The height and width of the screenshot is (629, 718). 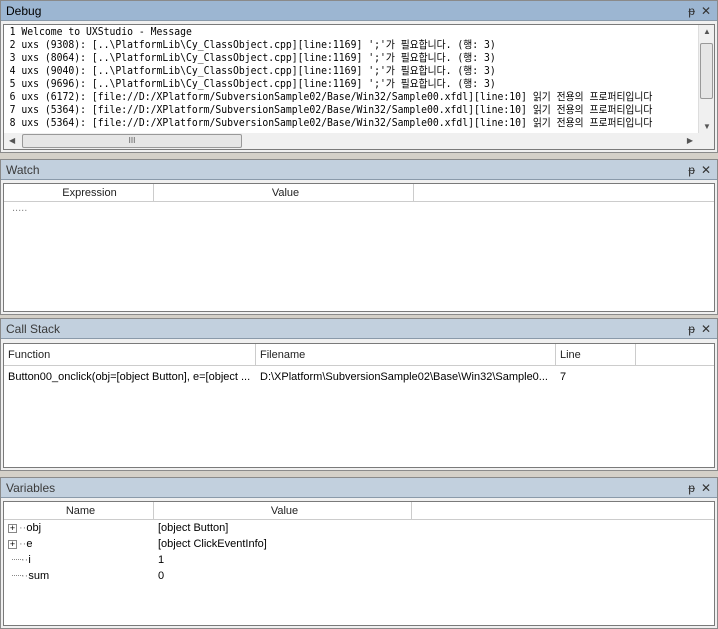 What do you see at coordinates (132, 141) in the screenshot?
I see `scroll-thumb: III` at bounding box center [132, 141].